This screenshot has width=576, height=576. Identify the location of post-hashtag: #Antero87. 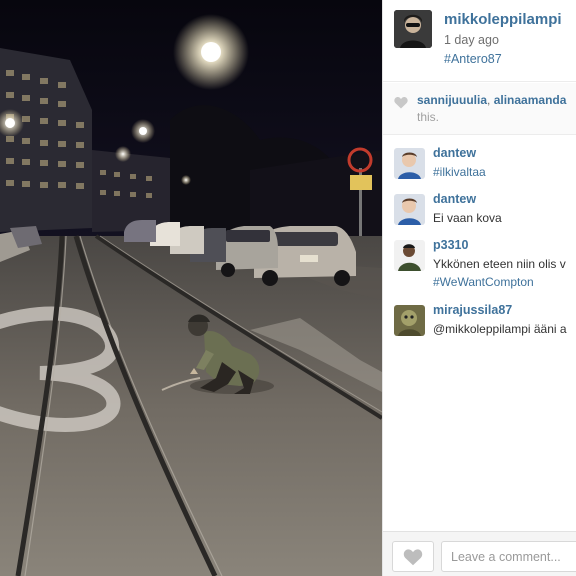
(473, 59).